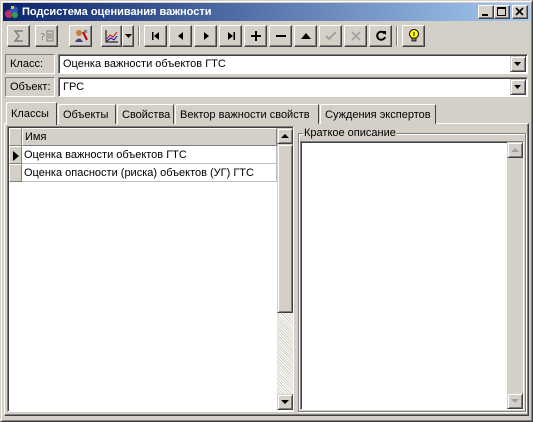  What do you see at coordinates (30, 64) in the screenshot?
I see `class-label: Класс:` at bounding box center [30, 64].